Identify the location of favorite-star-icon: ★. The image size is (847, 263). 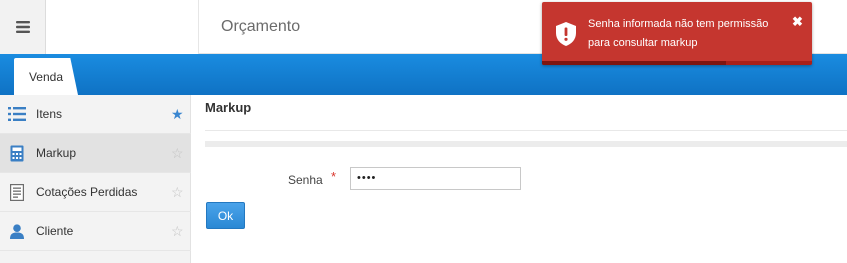
(177, 114).